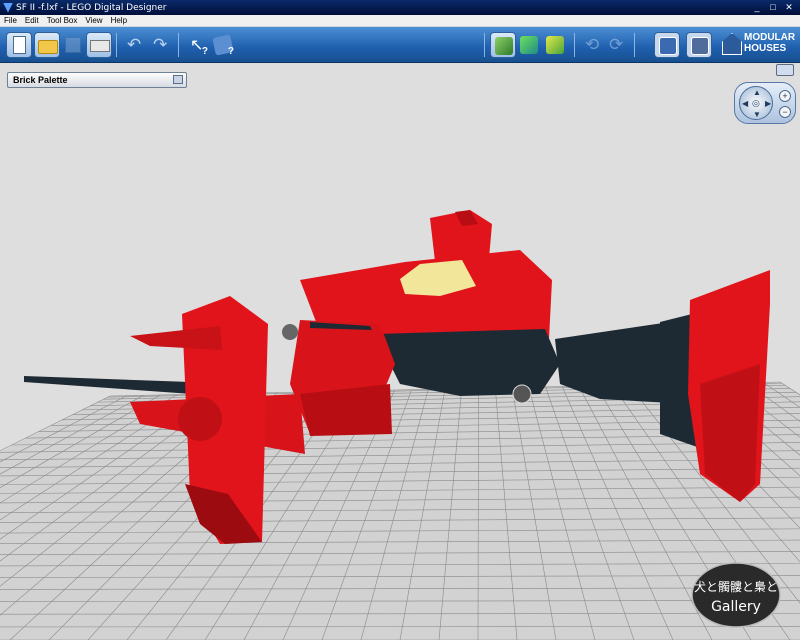 The image size is (800, 640). What do you see at coordinates (97, 80) in the screenshot?
I see `brick-palette-header: Brick Palette` at bounding box center [97, 80].